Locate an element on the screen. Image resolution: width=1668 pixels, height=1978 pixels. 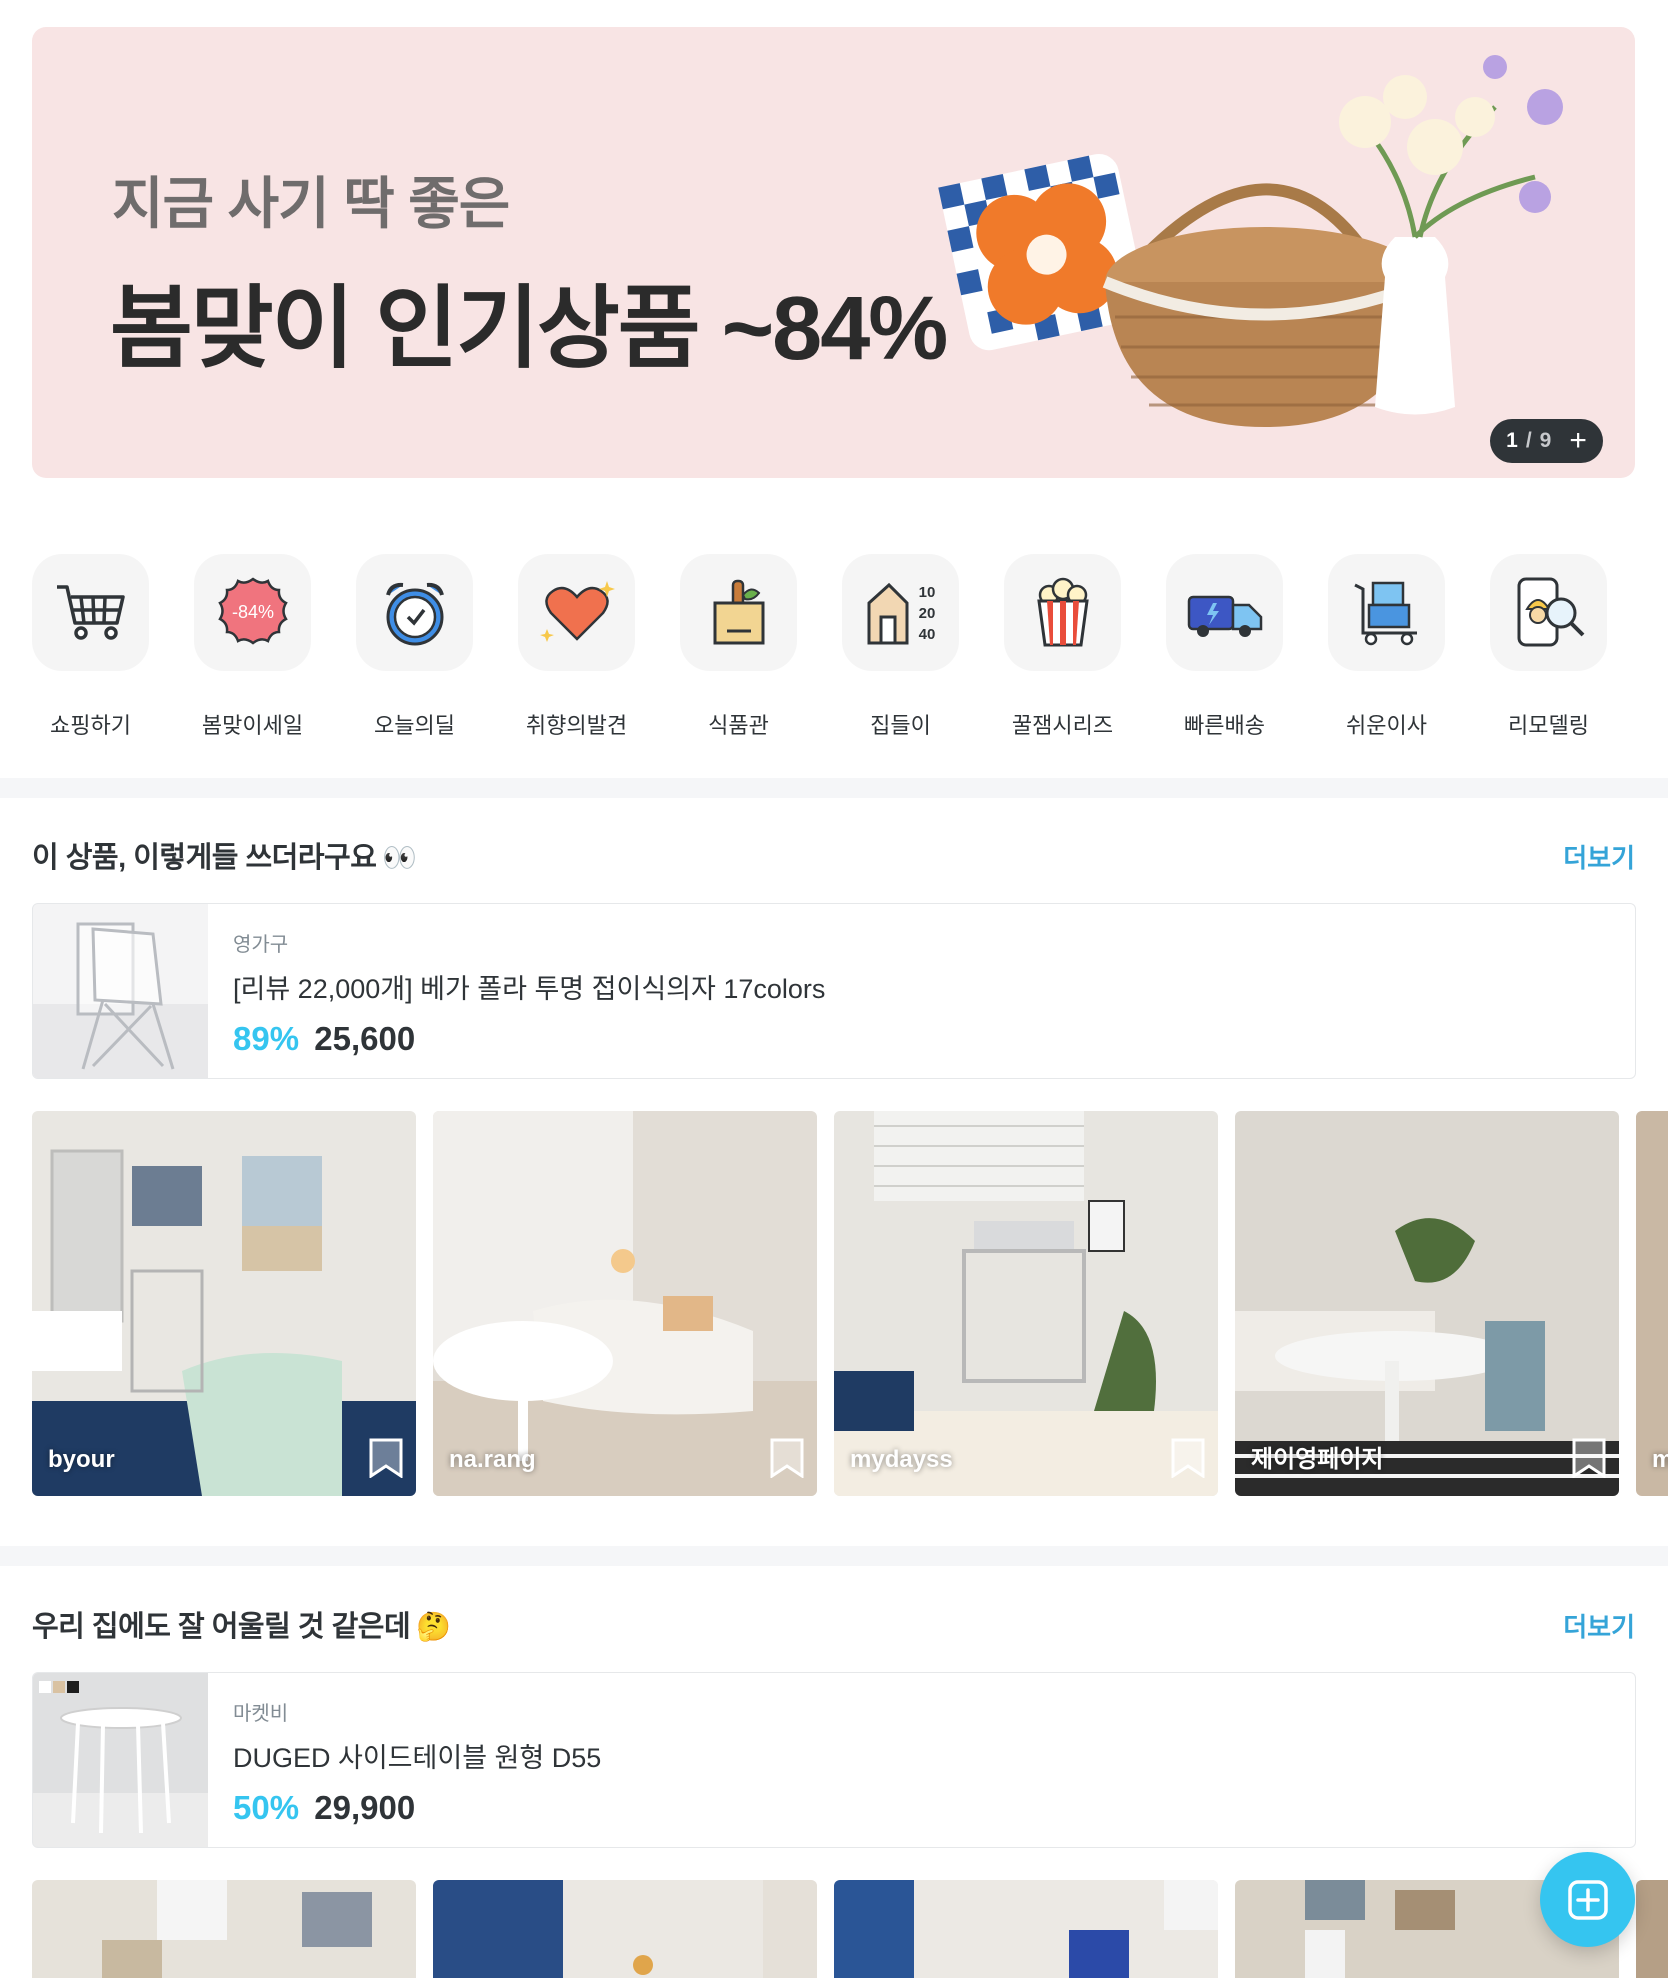
product-card: 마켓비 DUGED 사이드테이블 원형 D55 50% 29,900 is located at coordinates (834, 1760).